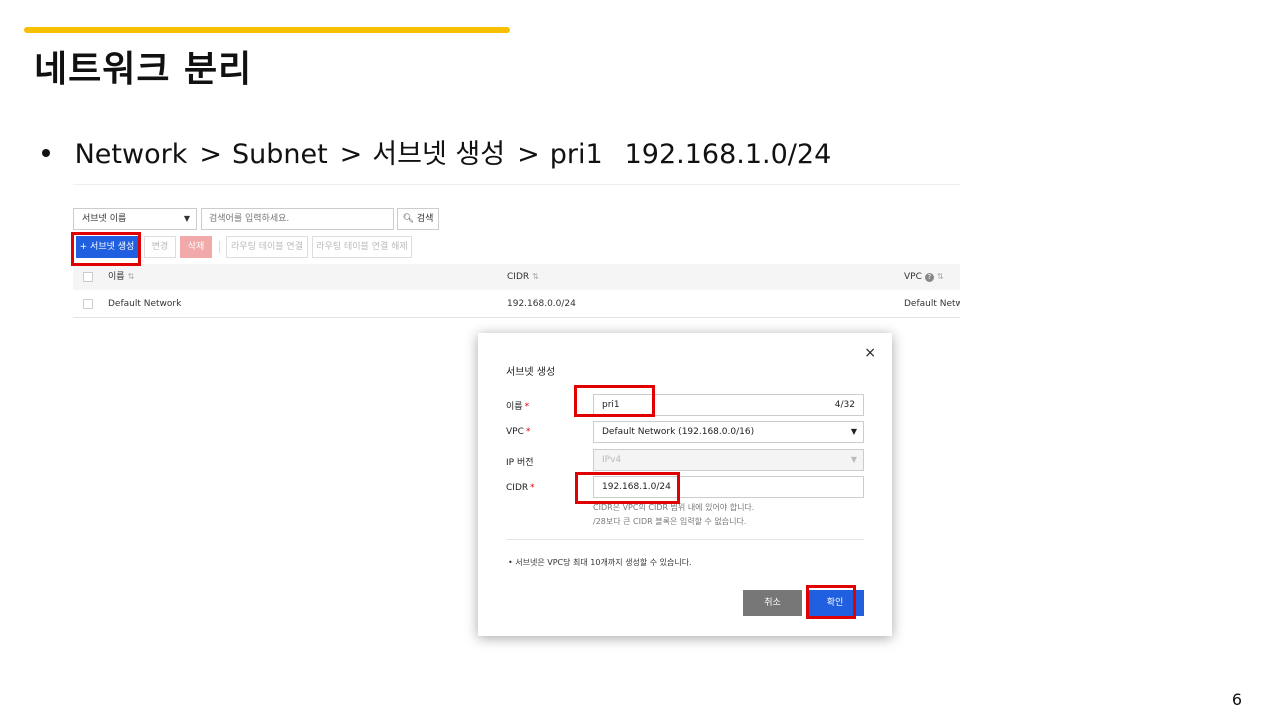  I want to click on row-cidr: 192.168.0.0/24, so click(541, 304).